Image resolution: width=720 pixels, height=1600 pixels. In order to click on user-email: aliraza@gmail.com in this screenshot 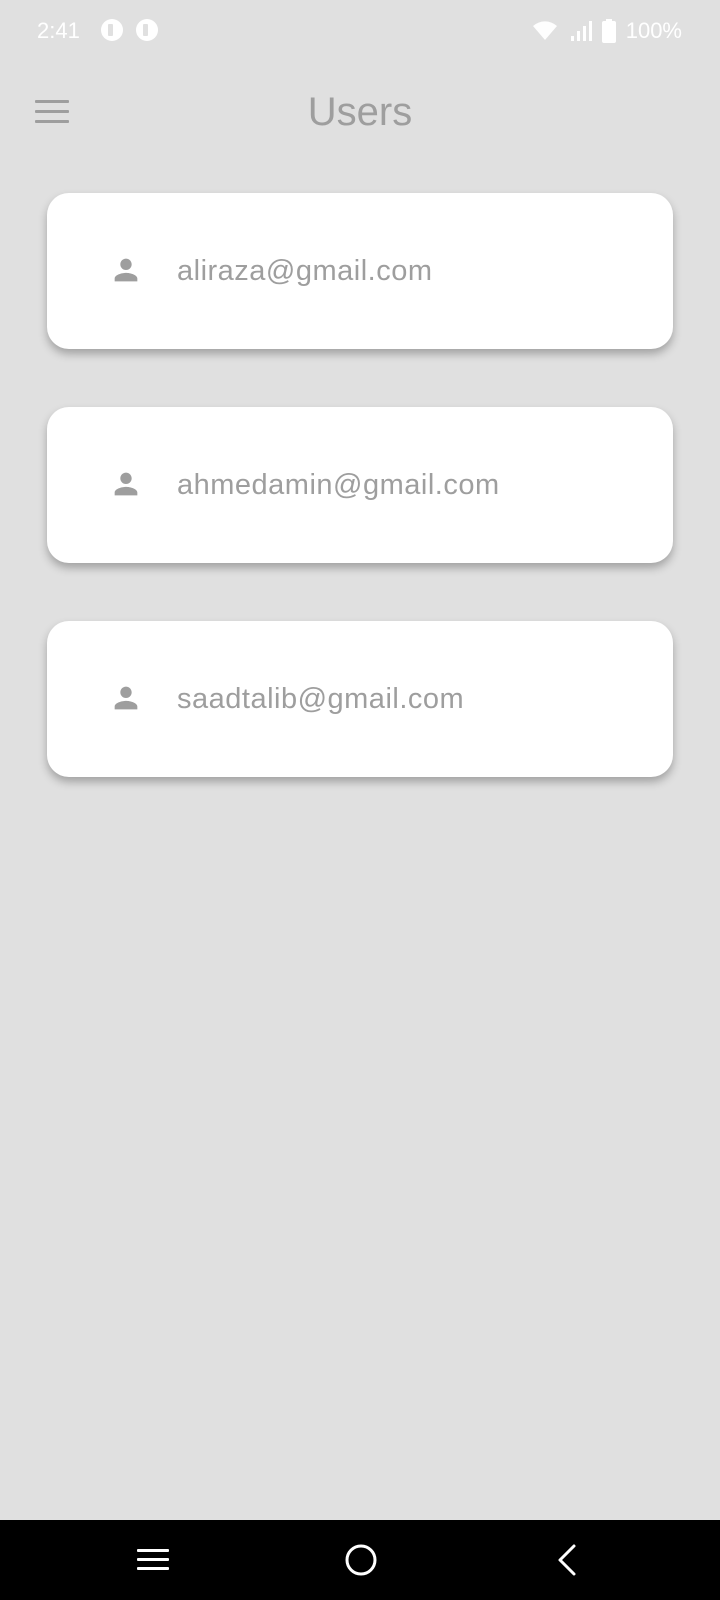, I will do `click(305, 271)`.